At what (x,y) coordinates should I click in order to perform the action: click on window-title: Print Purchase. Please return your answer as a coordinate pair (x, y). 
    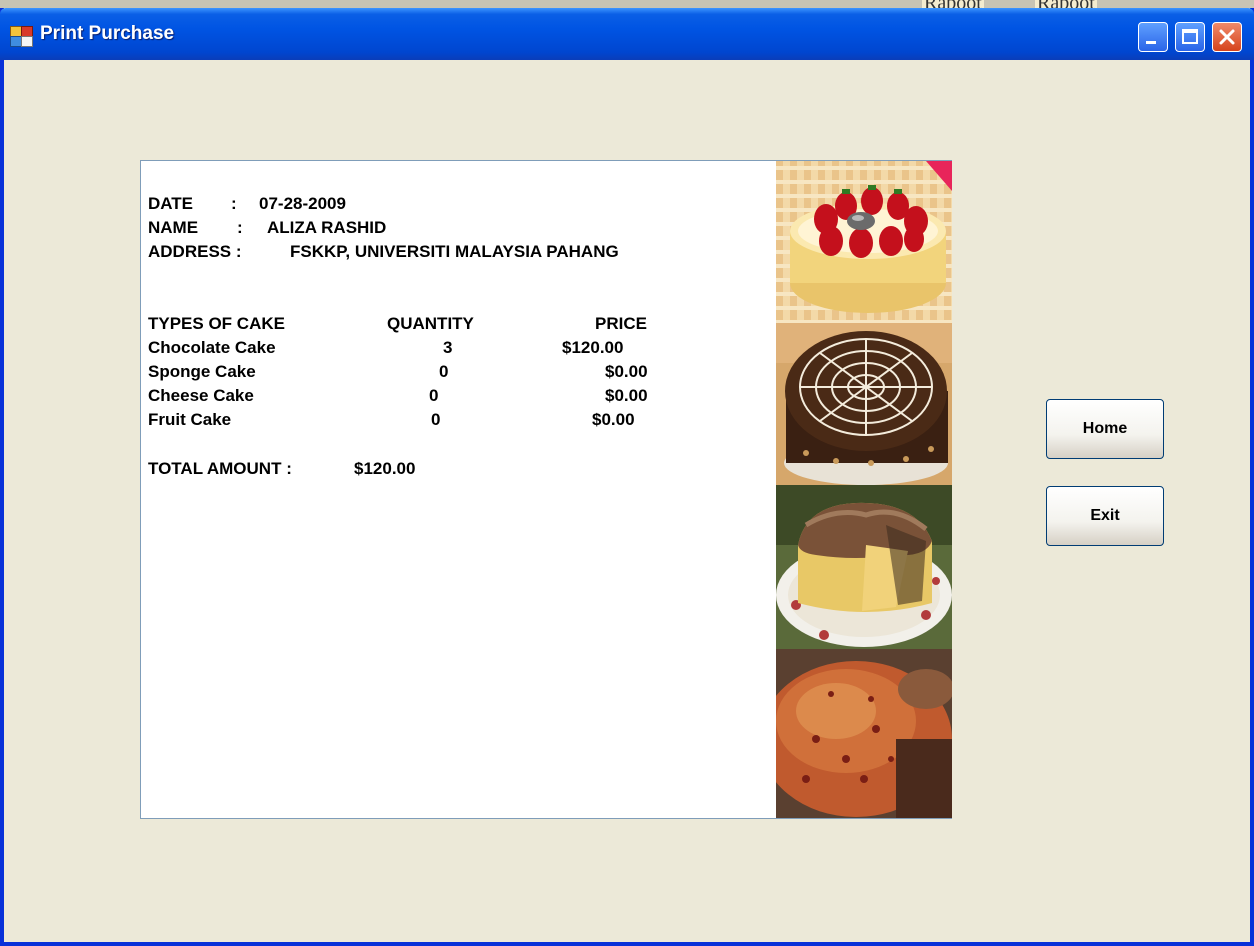
    Looking at the image, I should click on (107, 33).